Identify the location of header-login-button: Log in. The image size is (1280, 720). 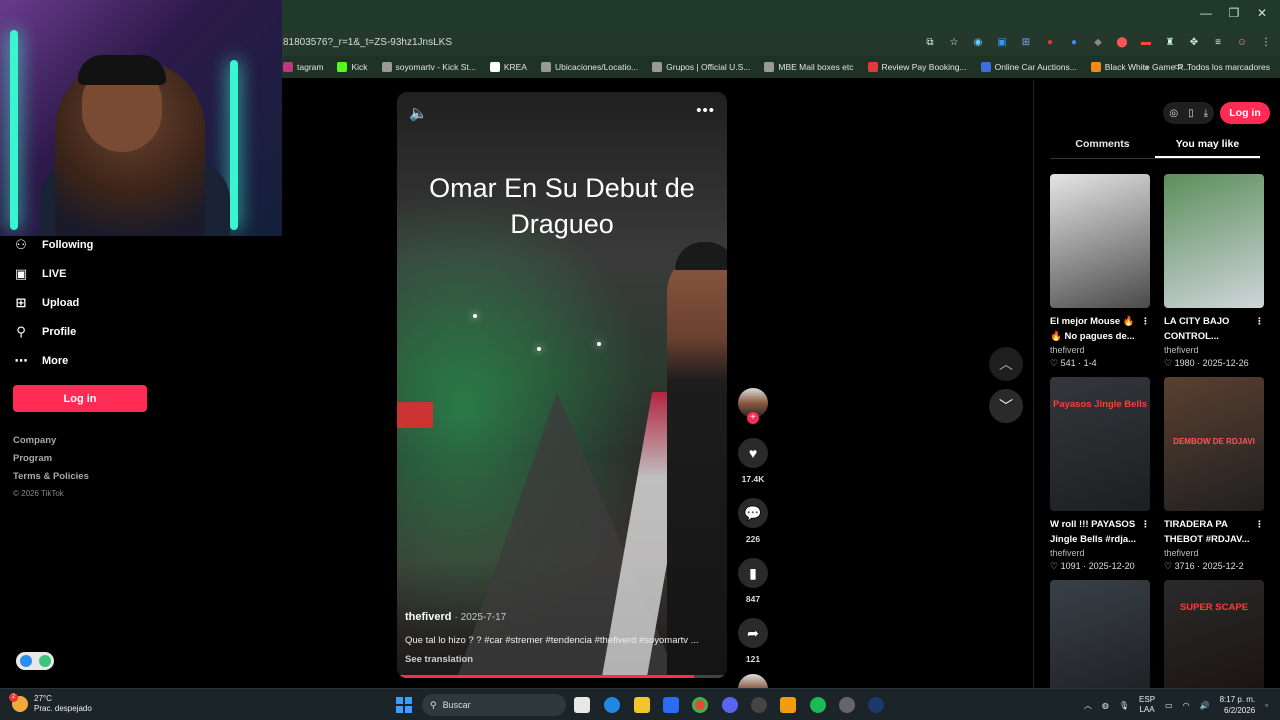
(1245, 113).